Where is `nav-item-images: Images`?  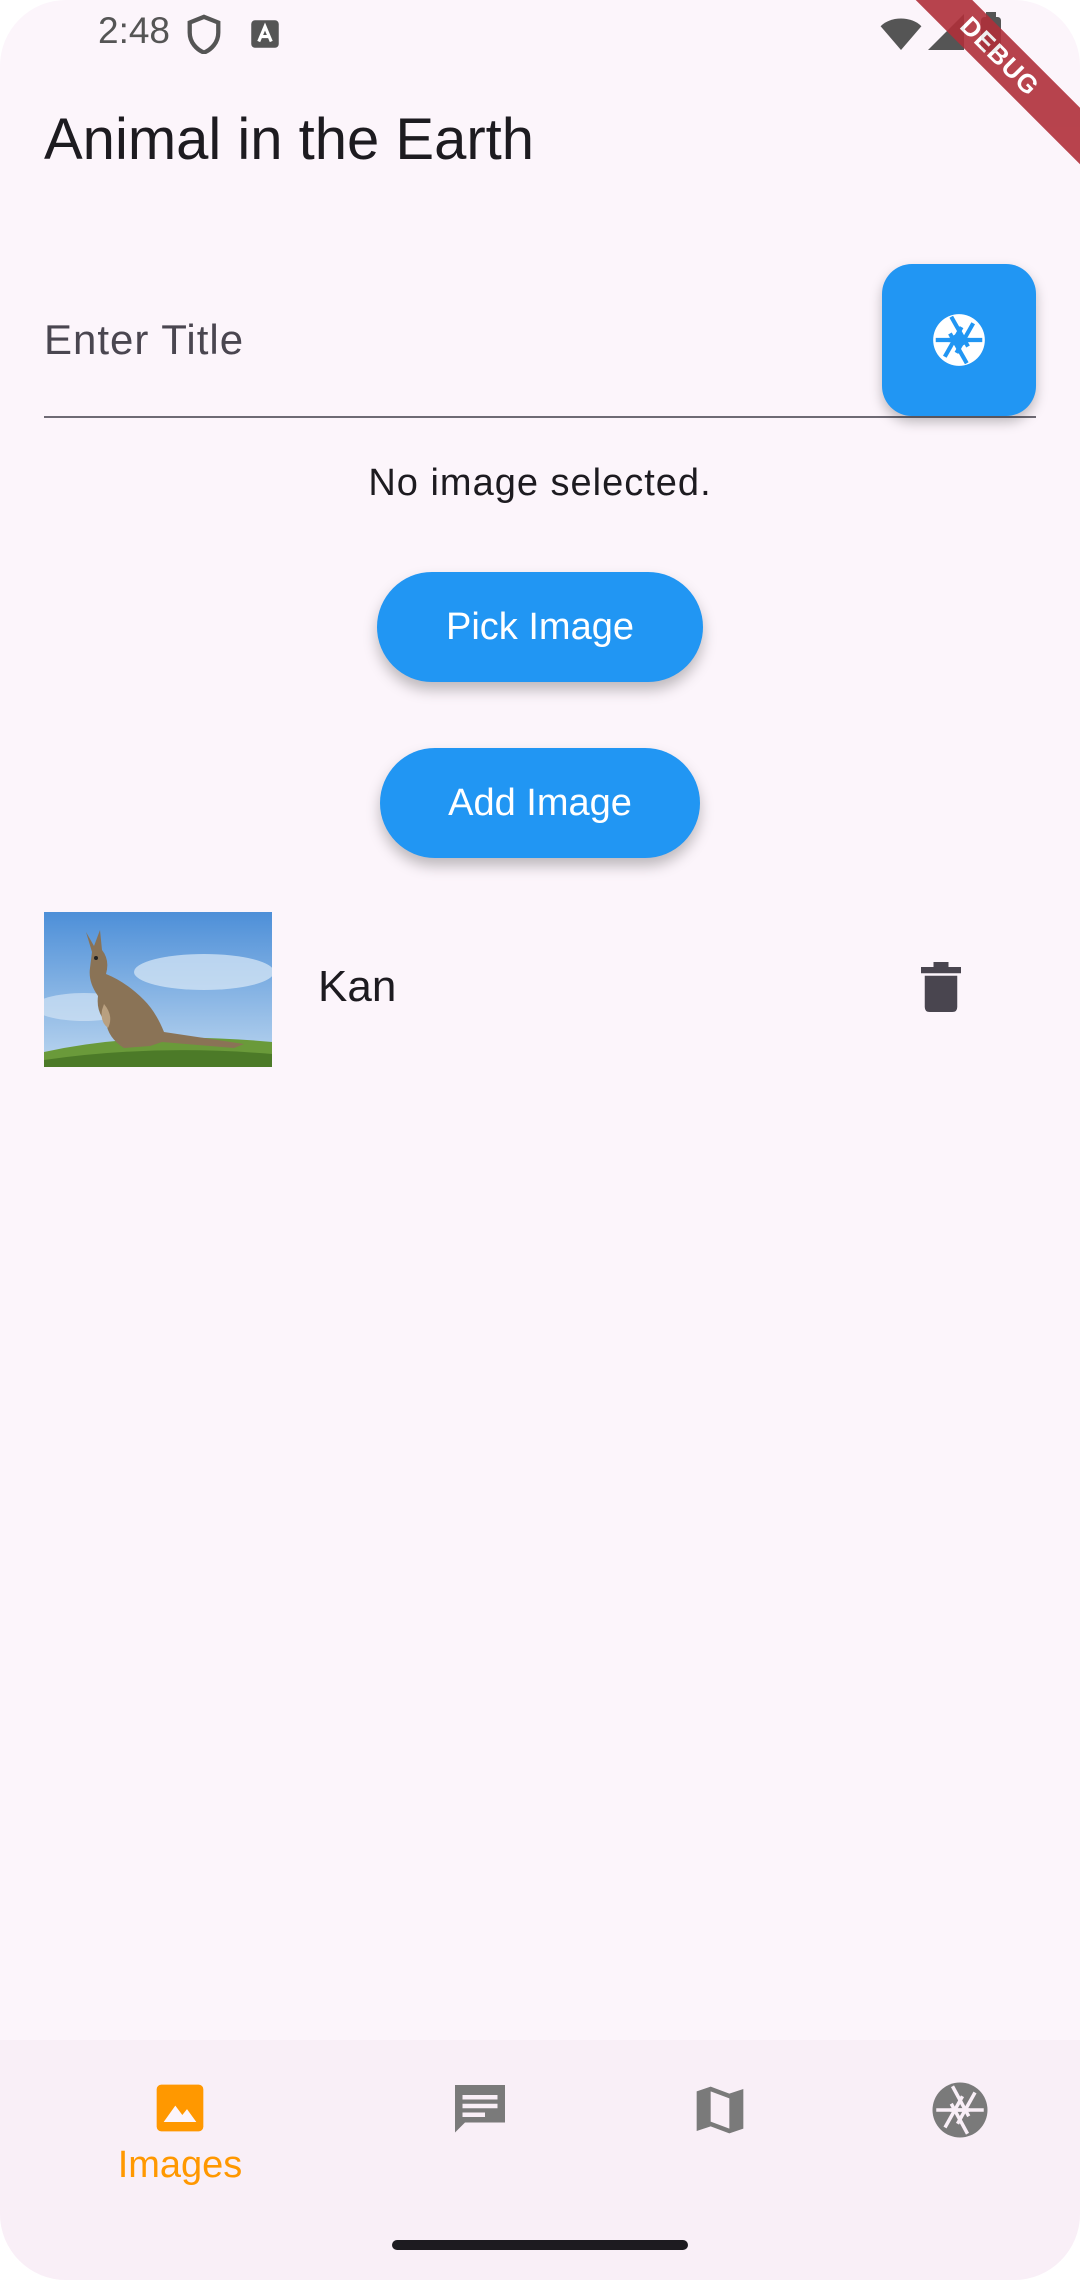
nav-item-images: Images is located at coordinates (180, 2150).